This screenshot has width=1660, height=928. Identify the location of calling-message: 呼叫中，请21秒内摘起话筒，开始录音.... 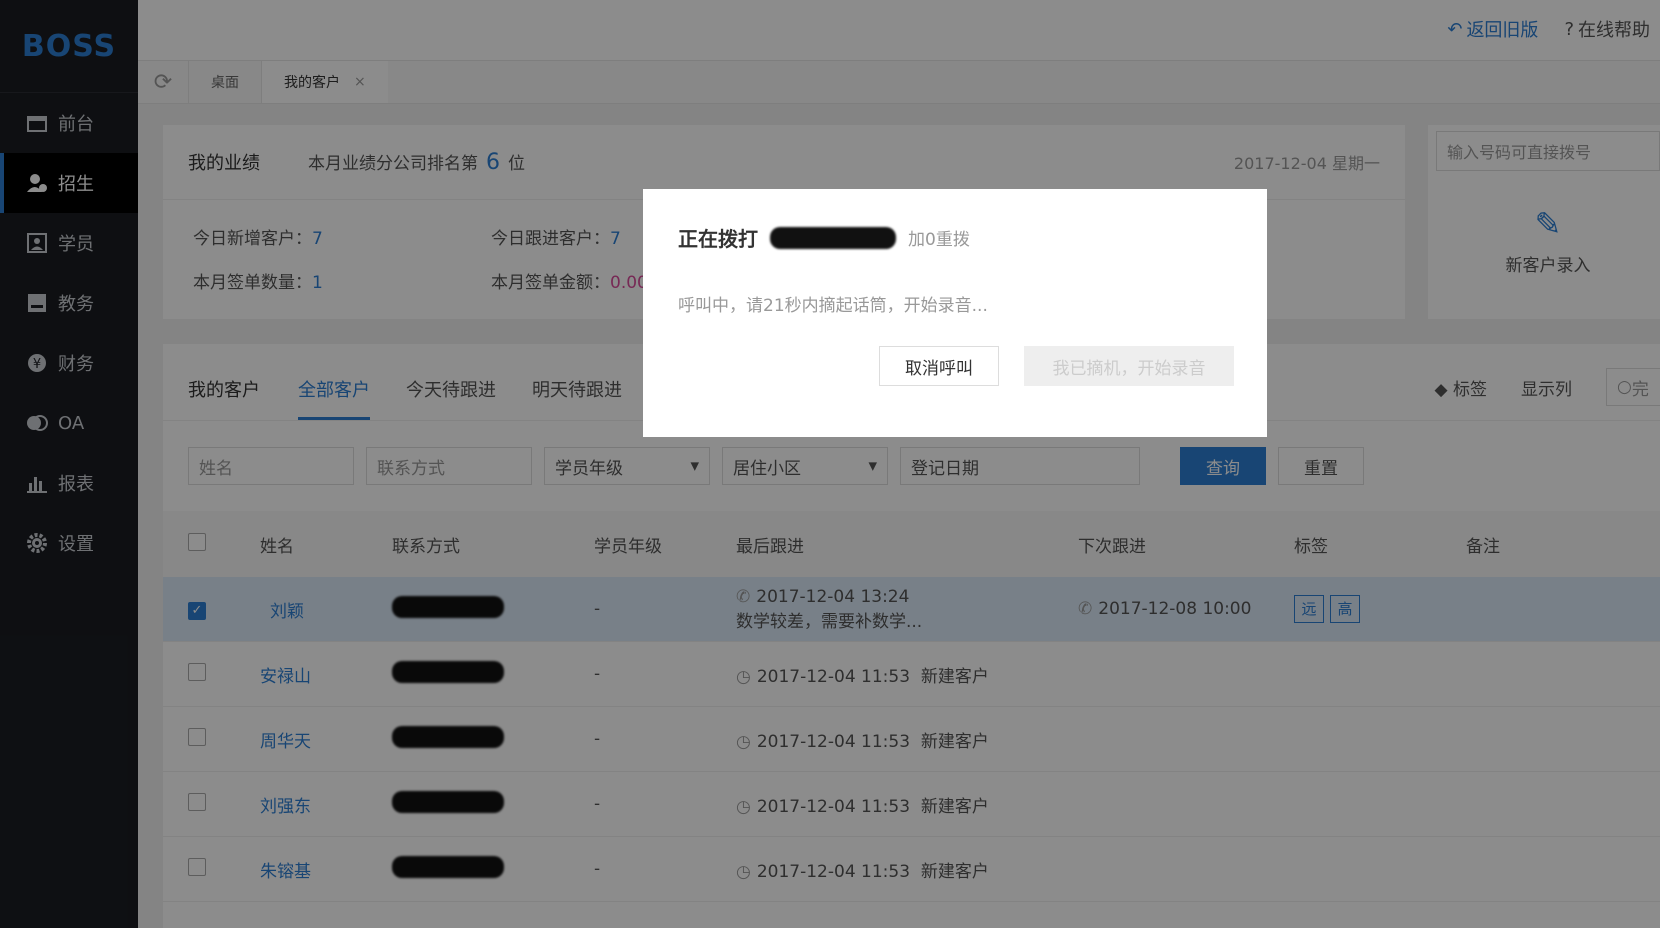
(833, 306).